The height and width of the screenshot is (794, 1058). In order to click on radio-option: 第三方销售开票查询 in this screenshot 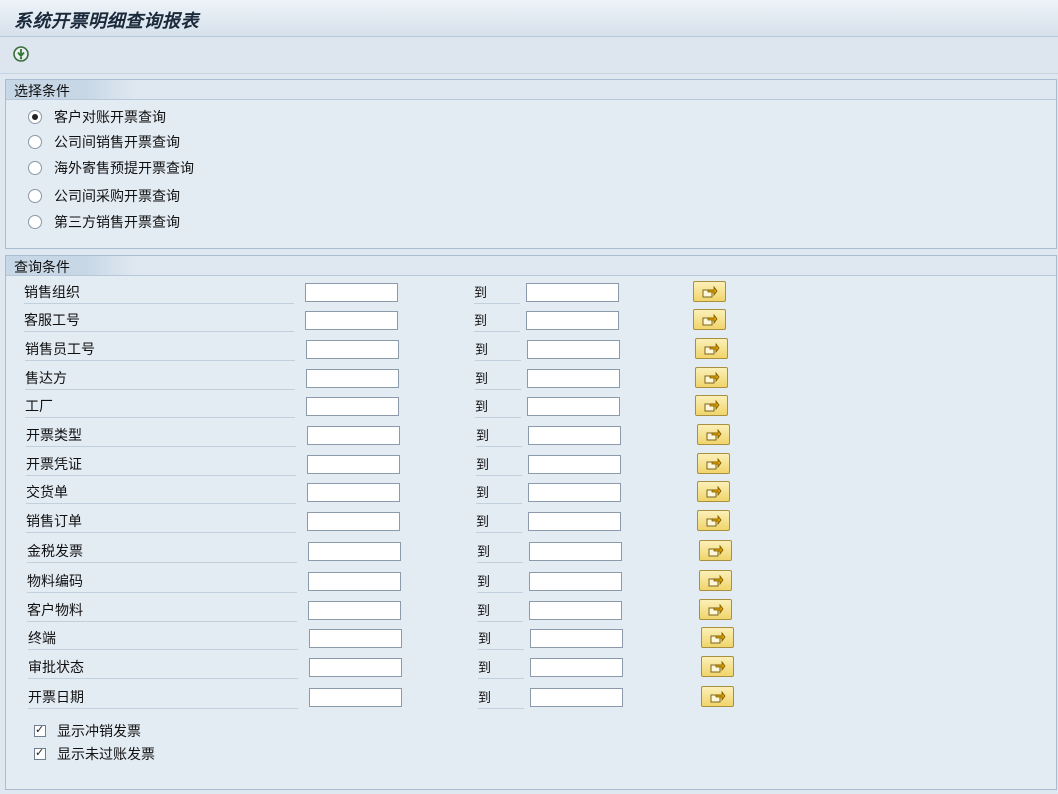, I will do `click(104, 222)`.